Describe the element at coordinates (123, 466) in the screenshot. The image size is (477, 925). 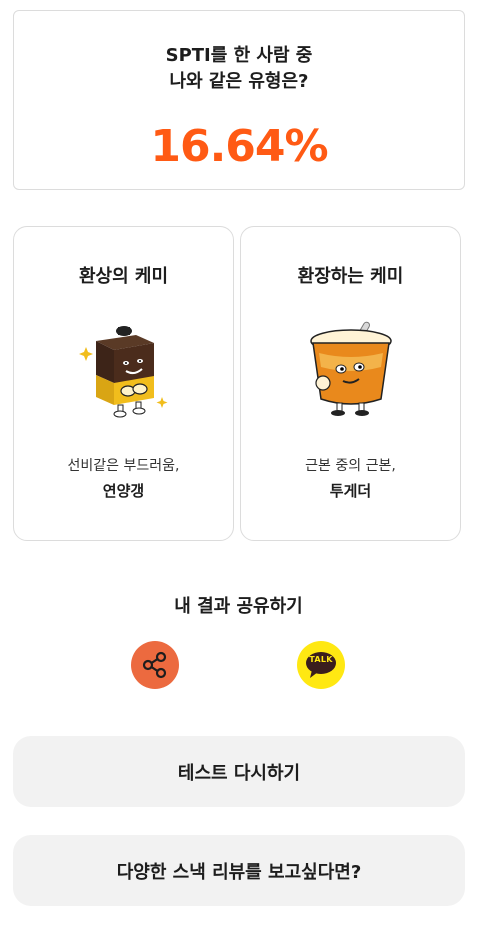
I see `good-chemistry-desc: 선비같은 부드러움,` at that location.